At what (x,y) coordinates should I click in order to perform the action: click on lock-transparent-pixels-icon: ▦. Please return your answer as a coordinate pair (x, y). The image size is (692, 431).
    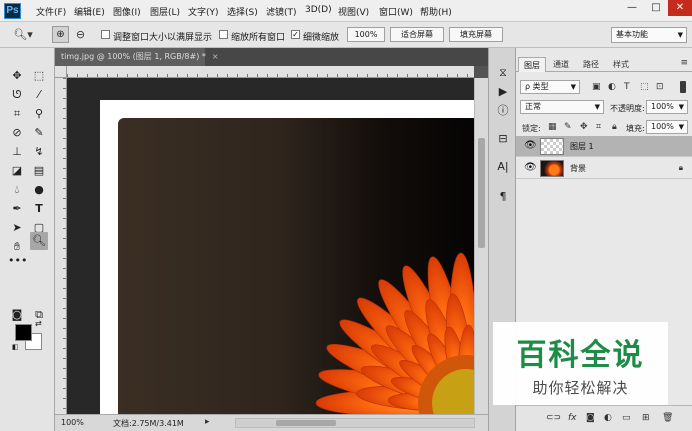
    Looking at the image, I should click on (552, 127).